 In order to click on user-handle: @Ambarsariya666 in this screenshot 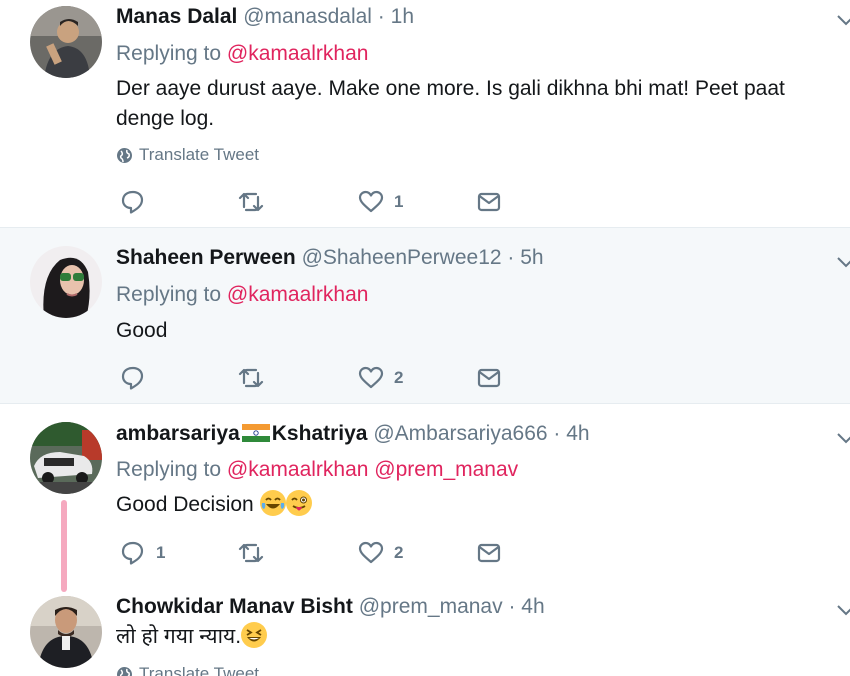, I will do `click(460, 433)`.